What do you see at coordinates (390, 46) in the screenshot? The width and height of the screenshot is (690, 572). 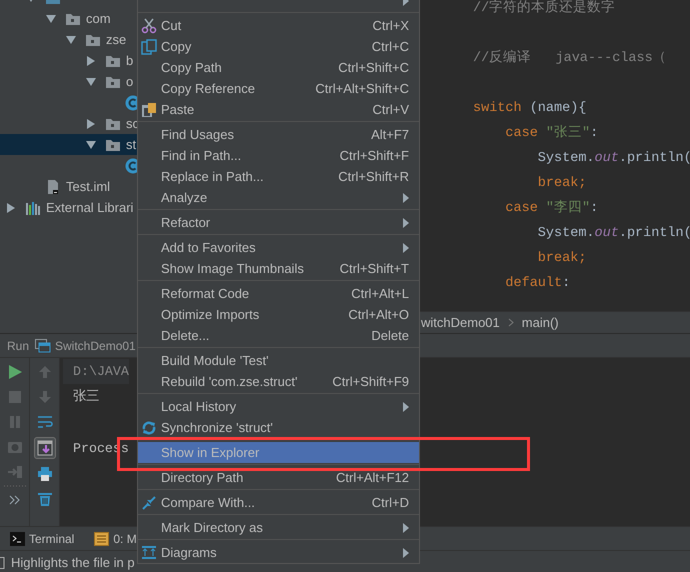 I see `shortcut: Ctrl+C` at bounding box center [390, 46].